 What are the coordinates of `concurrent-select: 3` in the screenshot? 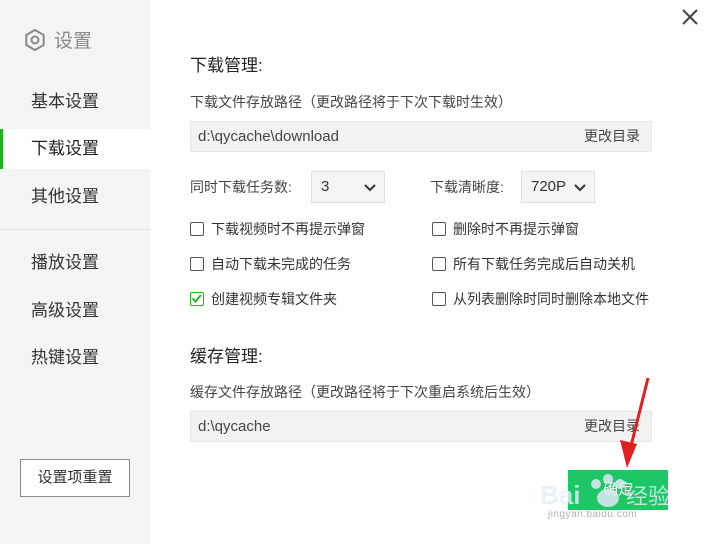 It's located at (348, 187).